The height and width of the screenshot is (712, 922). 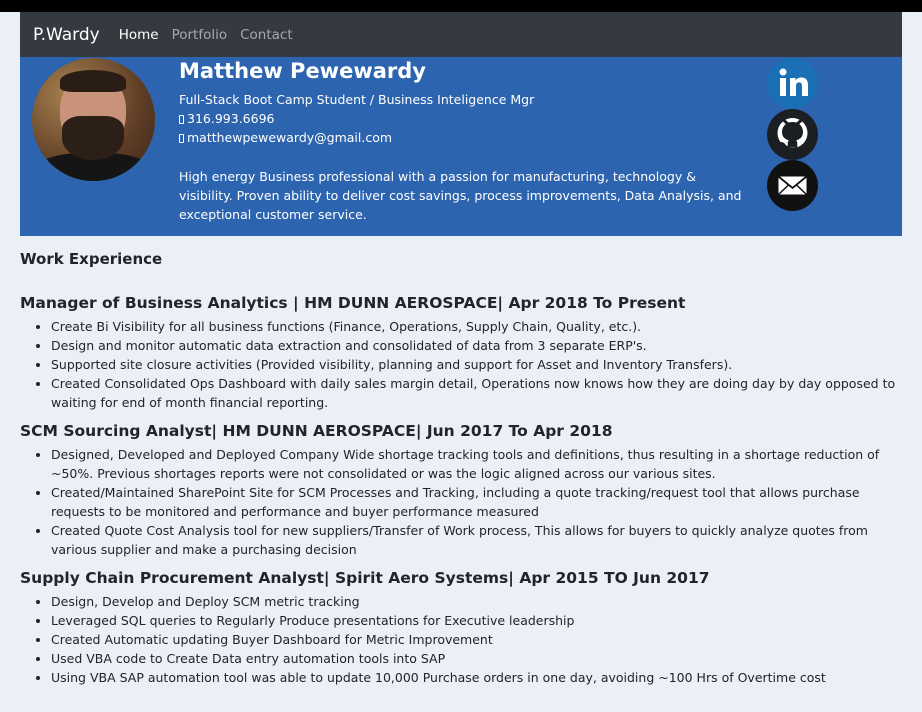 What do you see at coordinates (289, 137) in the screenshot?
I see `email-text: matthewpewewardy@gmail.com` at bounding box center [289, 137].